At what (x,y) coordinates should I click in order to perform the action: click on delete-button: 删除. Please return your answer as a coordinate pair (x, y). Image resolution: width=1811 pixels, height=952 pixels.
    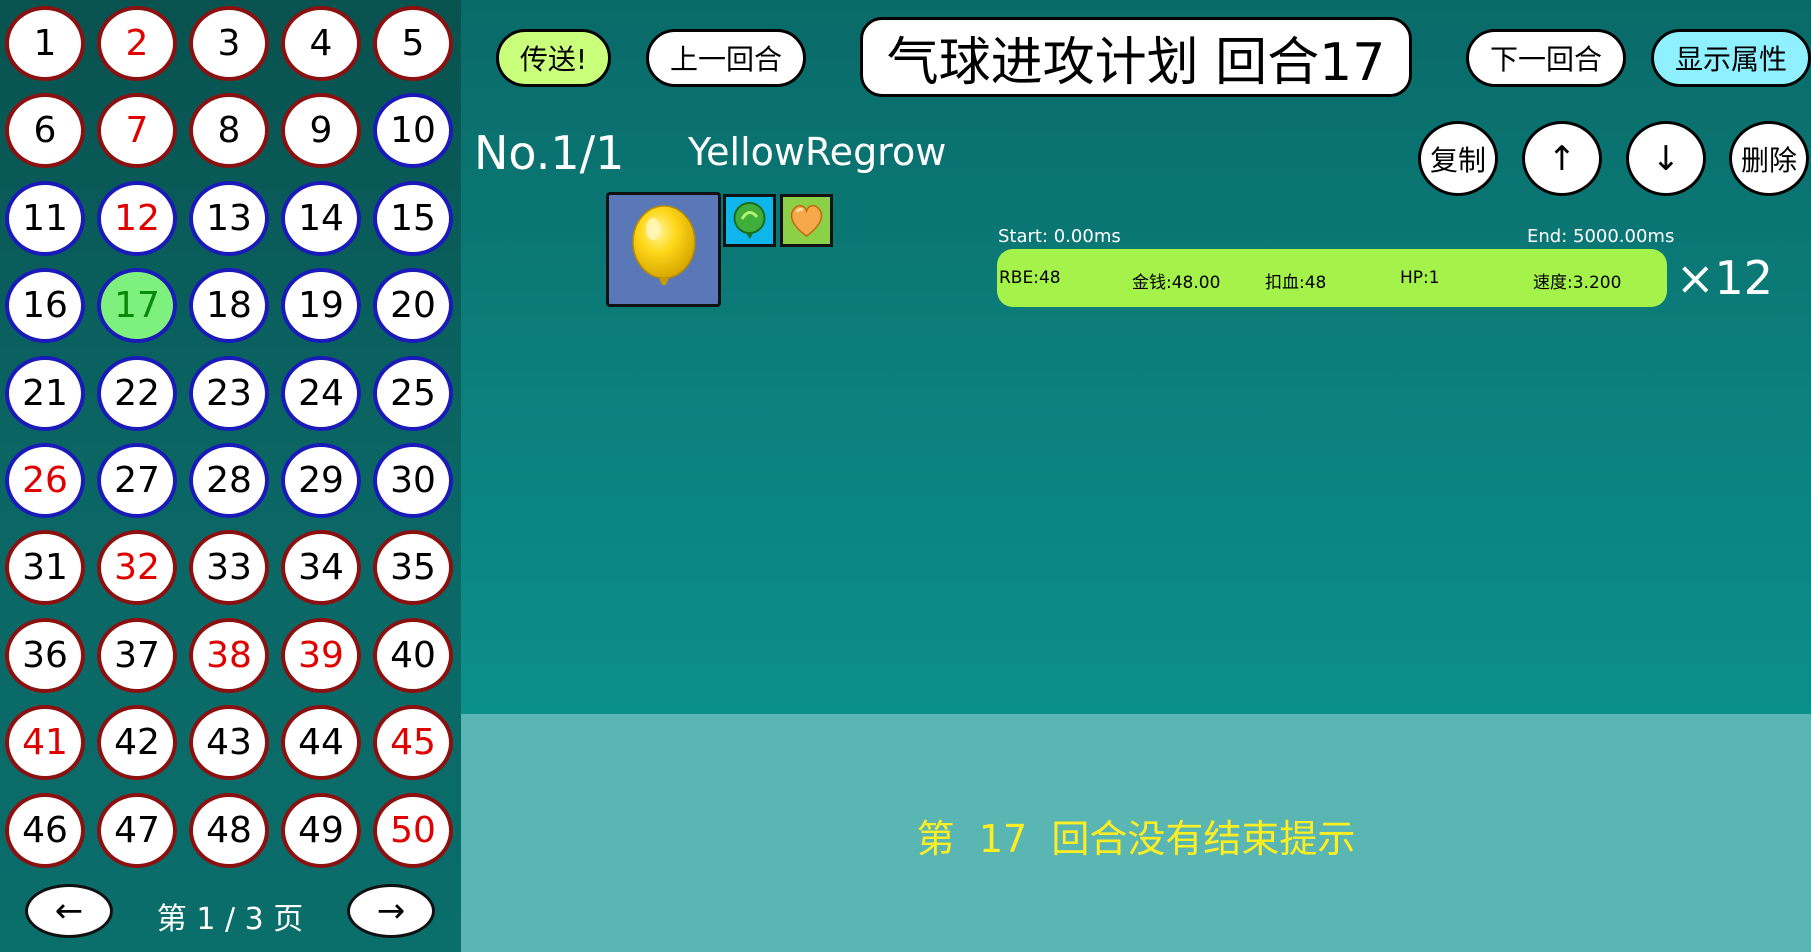
    Looking at the image, I should click on (1769, 158).